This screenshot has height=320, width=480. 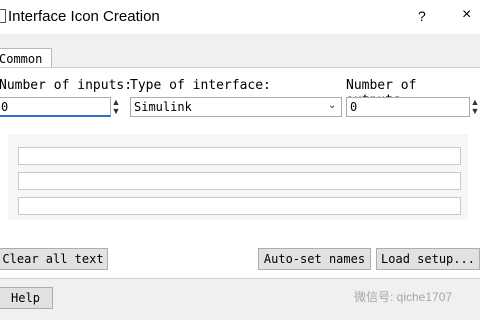 I want to click on watermark: 微信号: qiche1707, so click(x=403, y=297).